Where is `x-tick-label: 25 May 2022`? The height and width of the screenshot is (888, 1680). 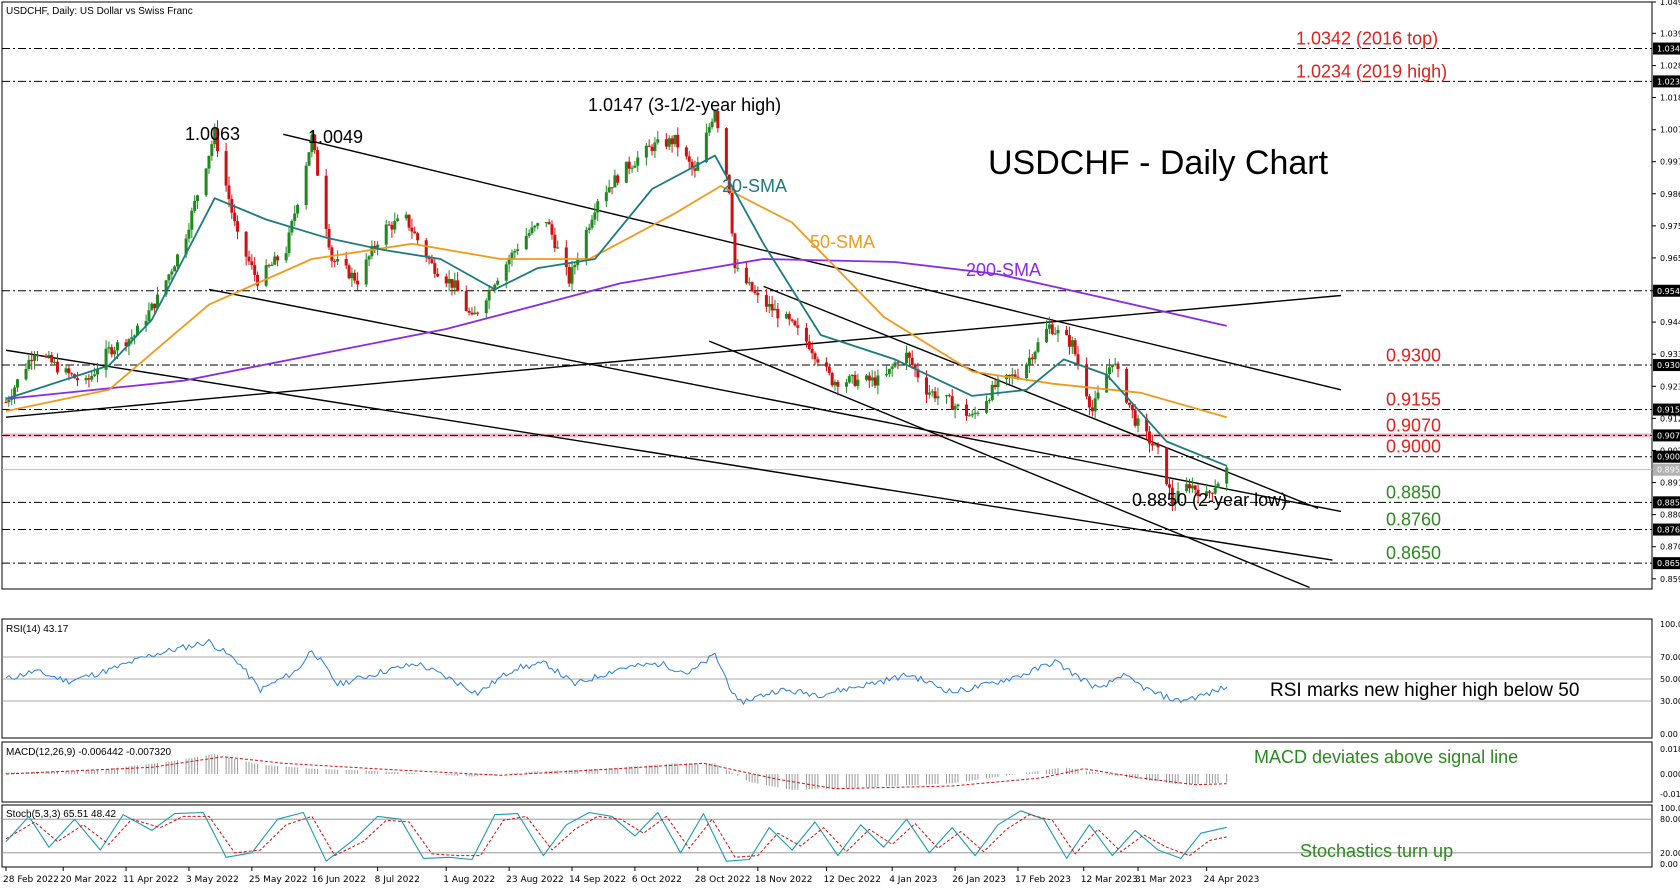
x-tick-label: 25 May 2022 is located at coordinates (278, 880).